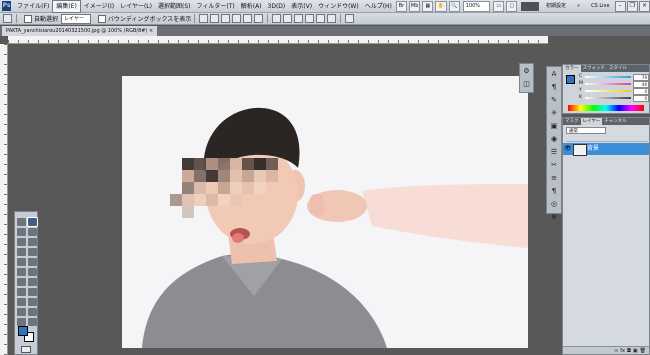 The height and width of the screenshot is (355, 650). What do you see at coordinates (554, 113) in the screenshot?
I see `adjustments-icon: ✳` at bounding box center [554, 113].